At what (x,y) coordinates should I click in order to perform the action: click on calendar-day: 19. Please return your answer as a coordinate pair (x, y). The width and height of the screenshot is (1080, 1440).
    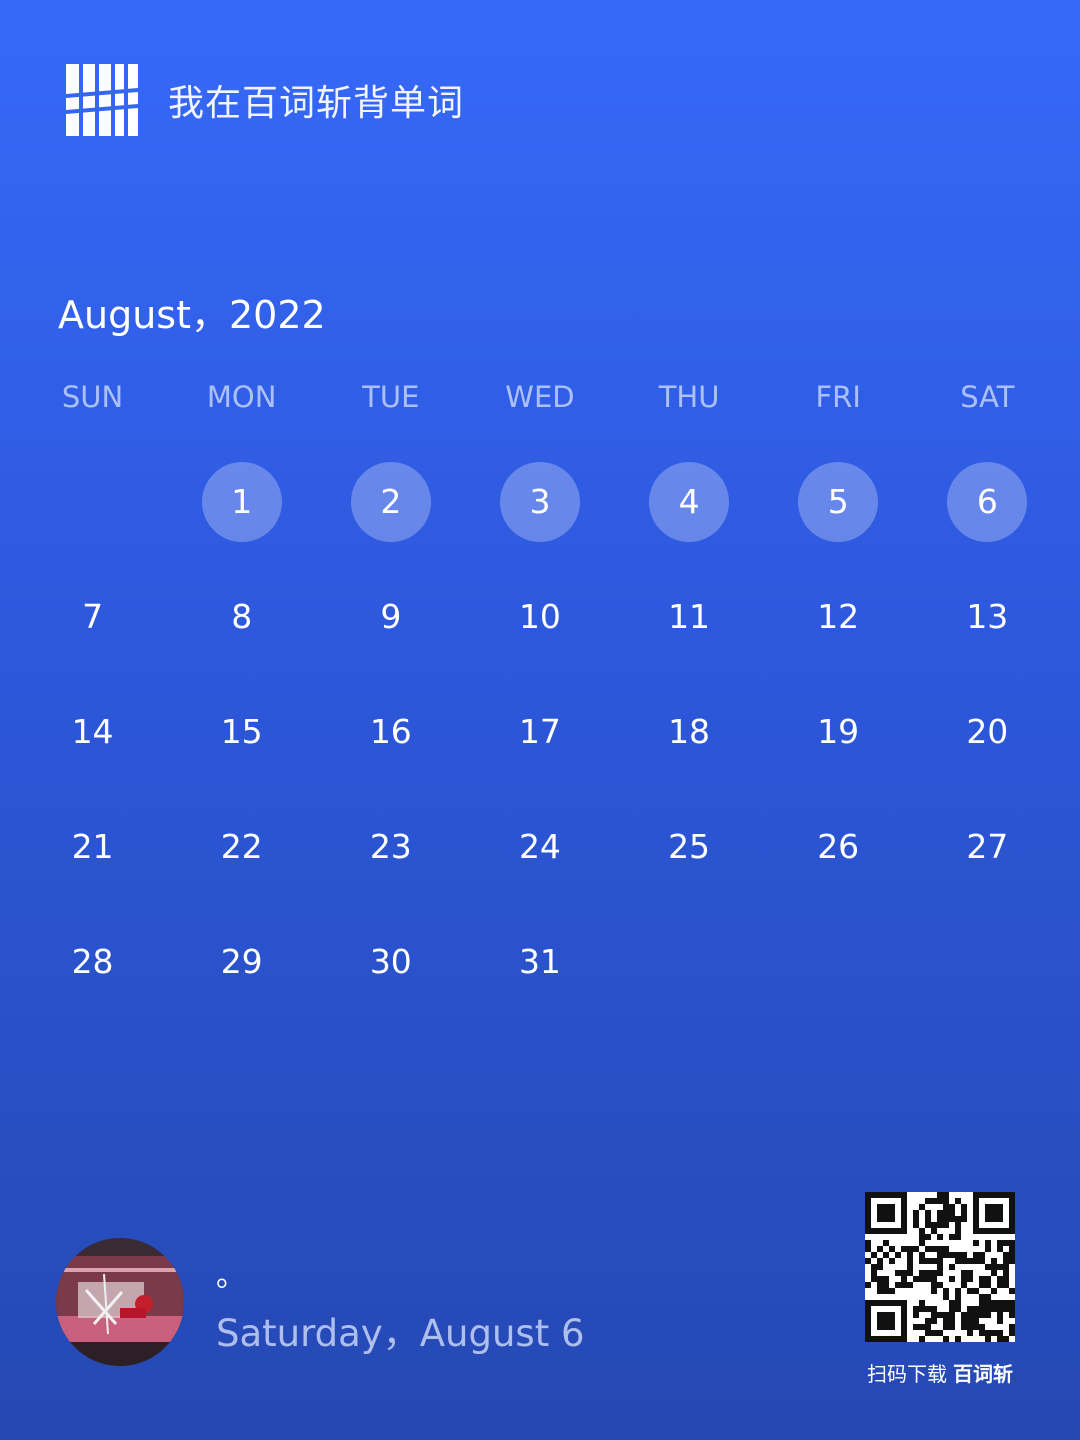
    Looking at the image, I should click on (838, 731).